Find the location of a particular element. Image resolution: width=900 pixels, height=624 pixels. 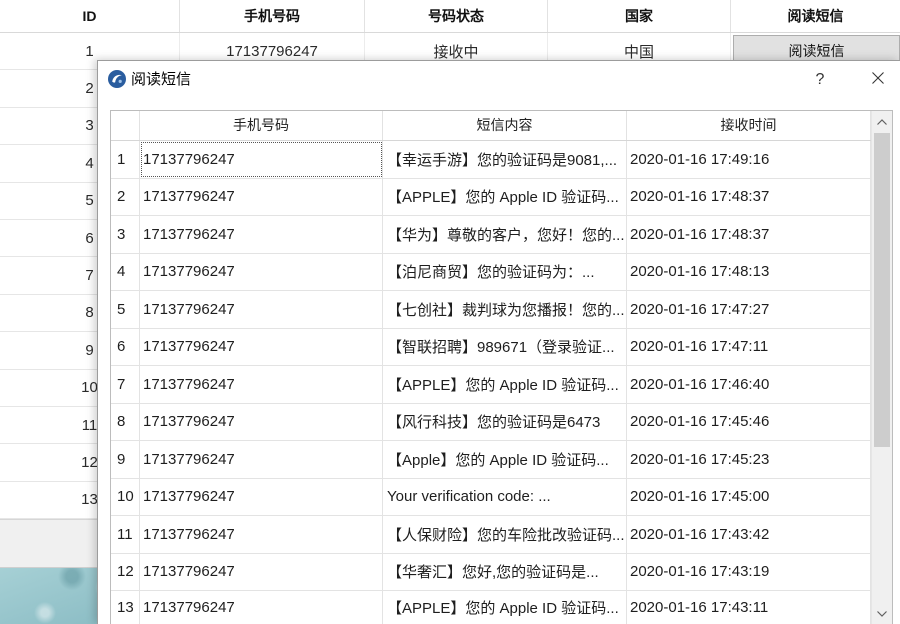

column-header-read-sms: 阅读短信 is located at coordinates (815, 16).